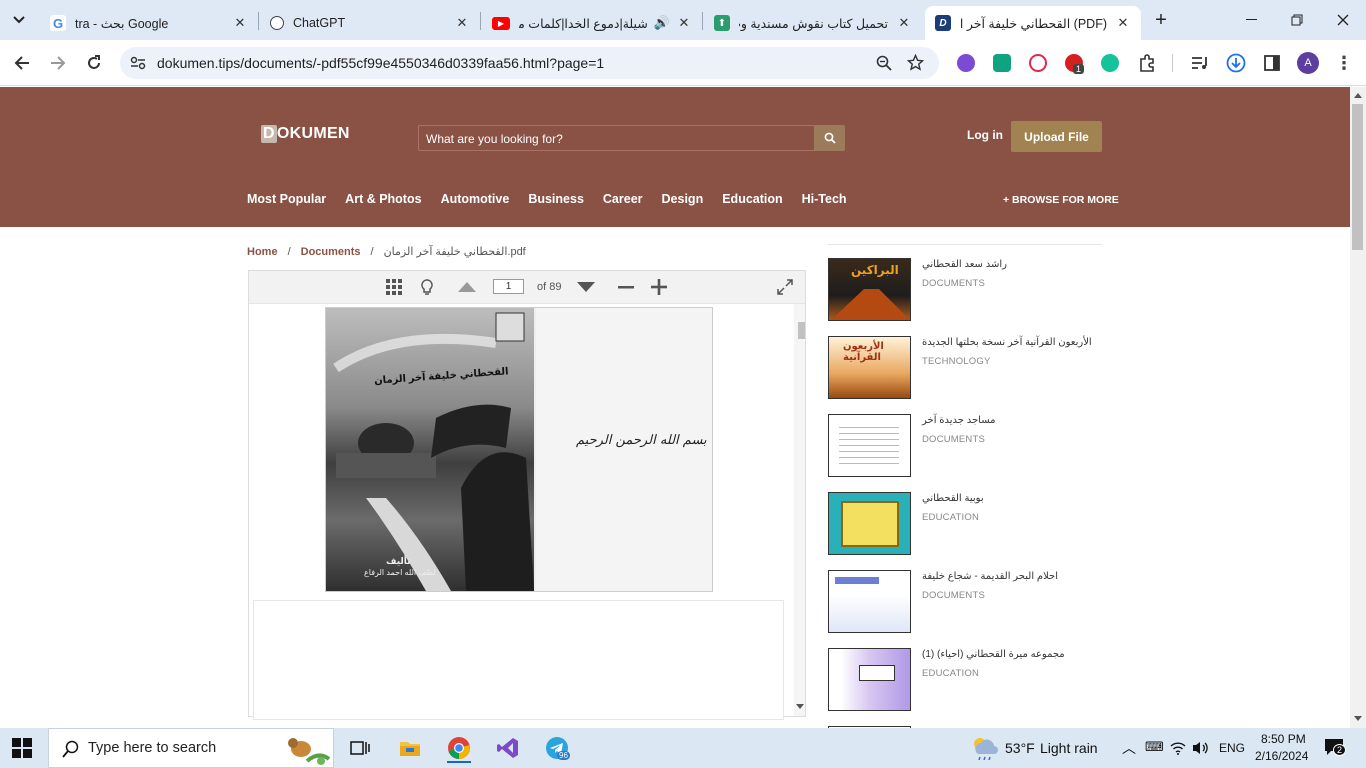 Image resolution: width=1366 pixels, height=768 pixels. I want to click on breadcrumb-documents: Documents, so click(331, 252).